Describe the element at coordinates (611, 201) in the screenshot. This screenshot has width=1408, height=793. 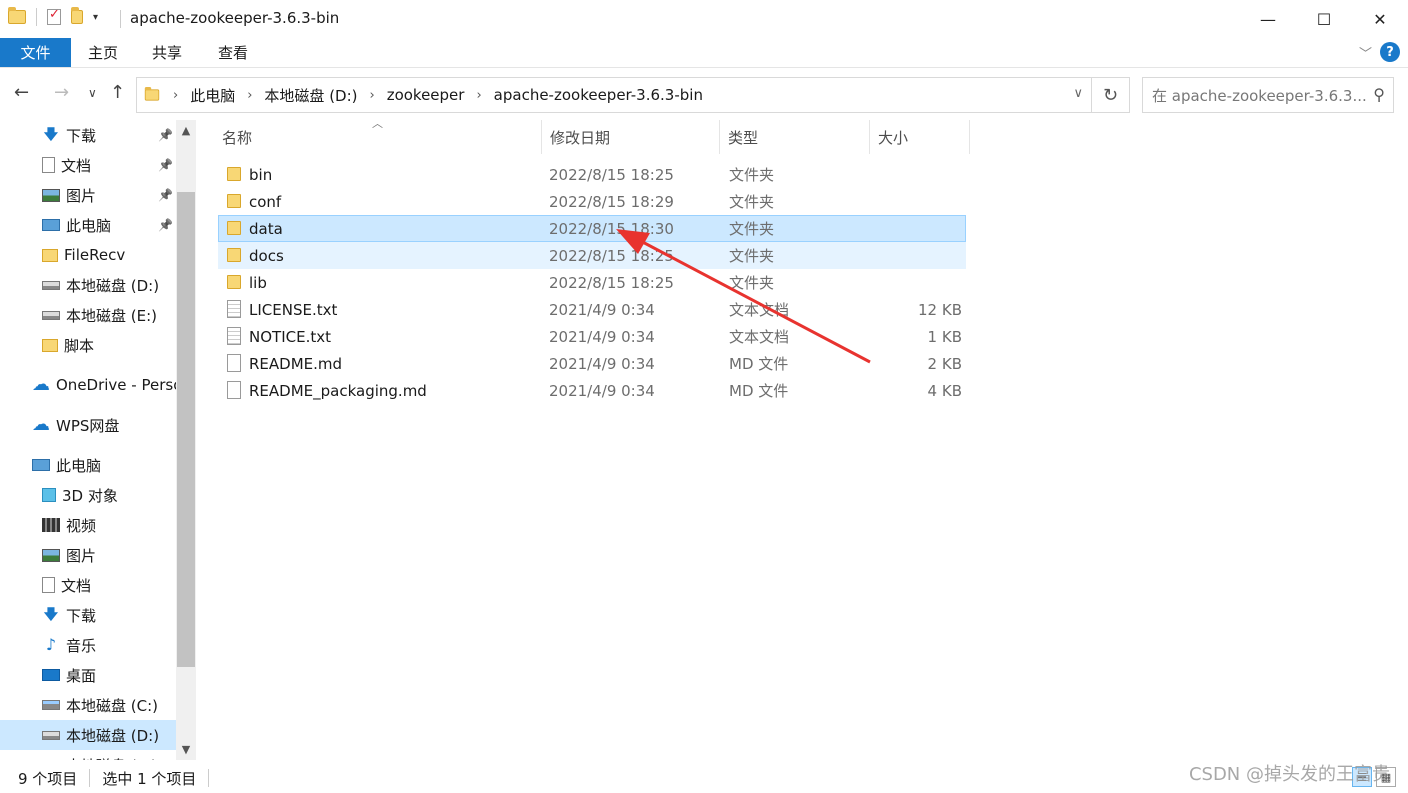
I see `file-modified-date: 2022/8/15 18:29` at that location.